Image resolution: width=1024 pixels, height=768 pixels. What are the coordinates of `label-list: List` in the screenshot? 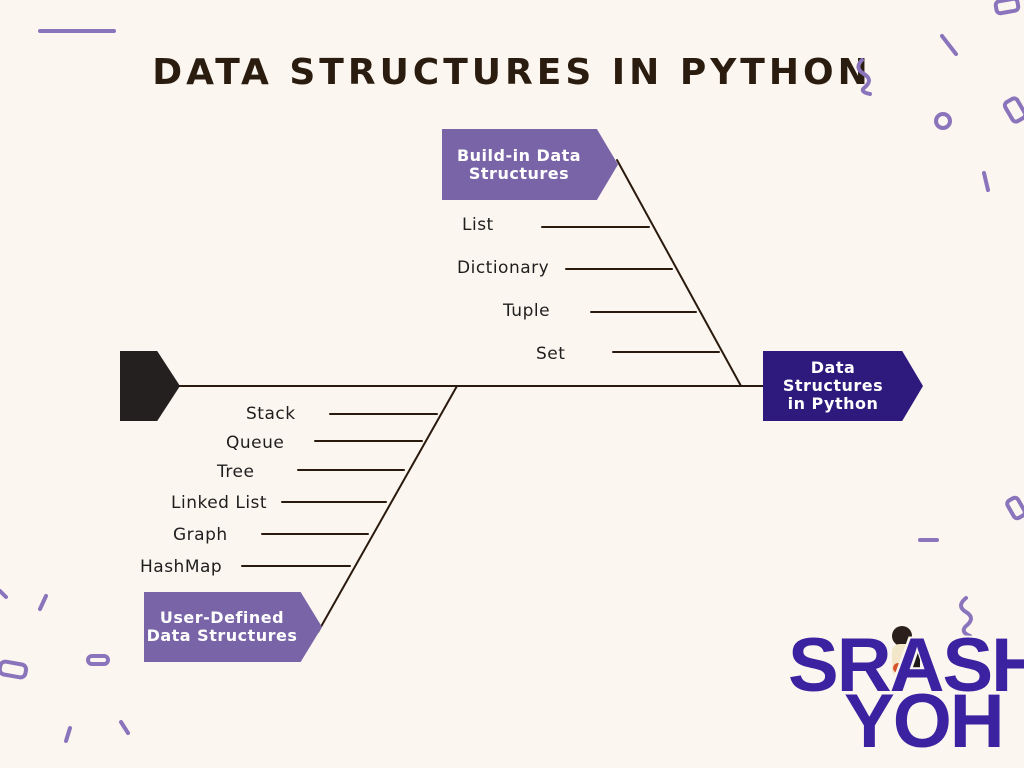 It's located at (478, 225).